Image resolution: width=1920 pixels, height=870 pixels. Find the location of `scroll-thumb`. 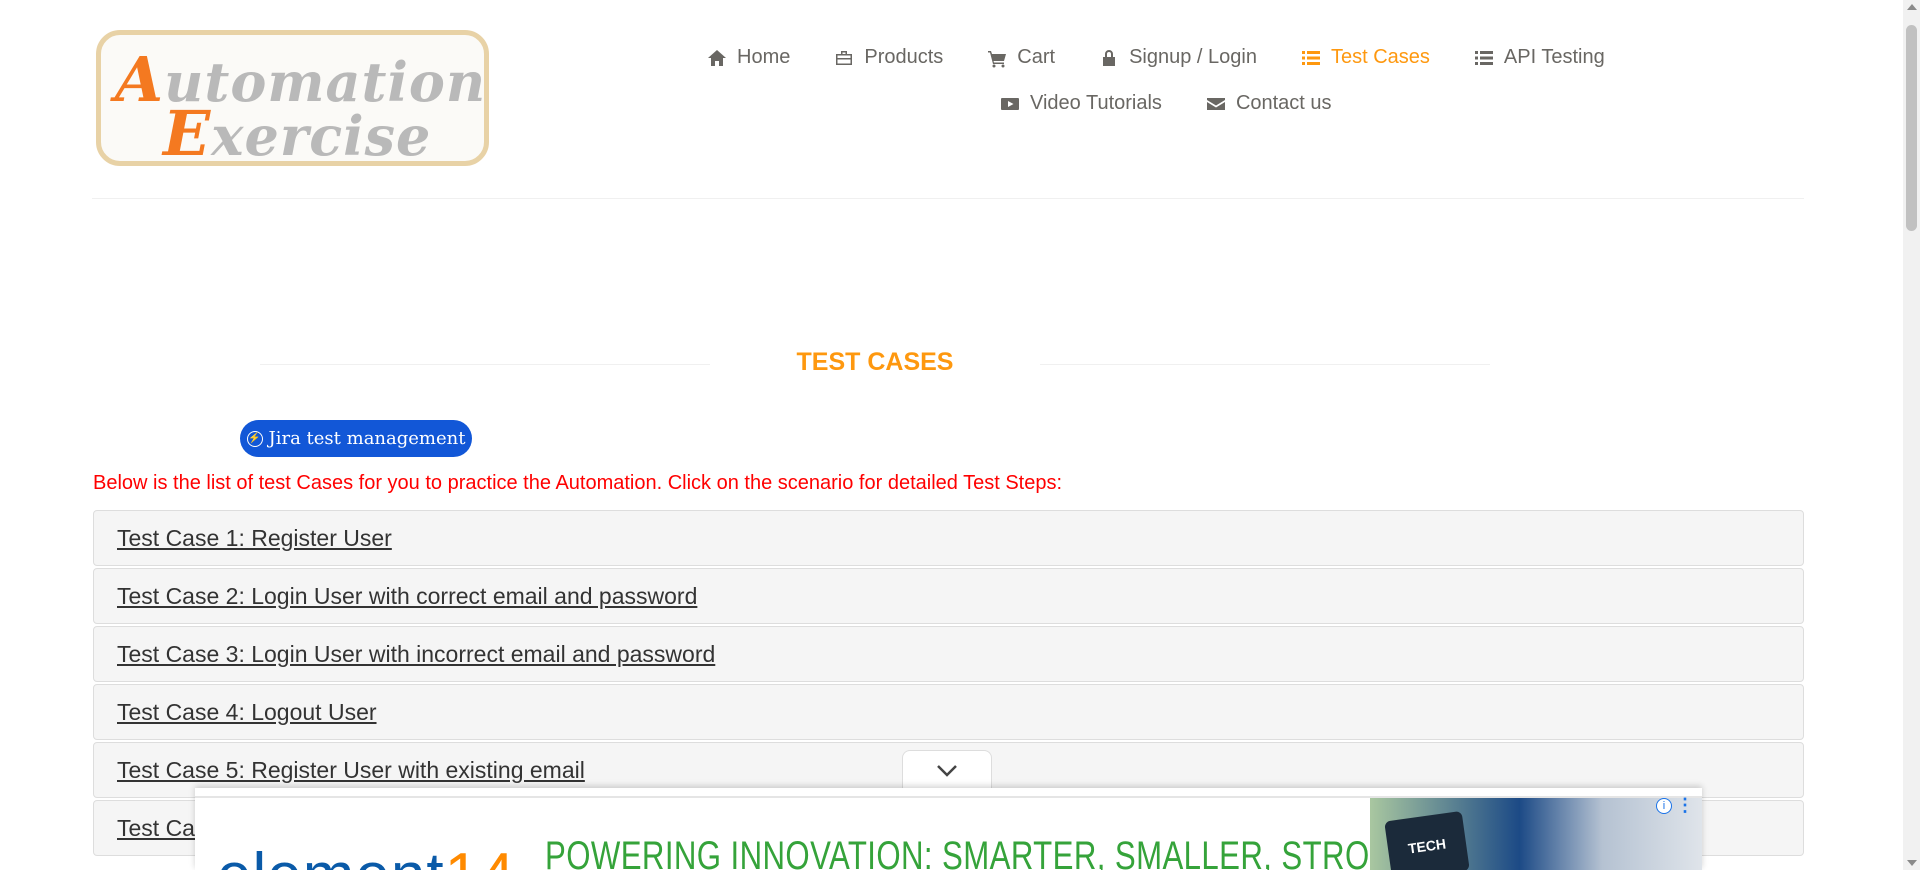

scroll-thumb is located at coordinates (1911, 128).